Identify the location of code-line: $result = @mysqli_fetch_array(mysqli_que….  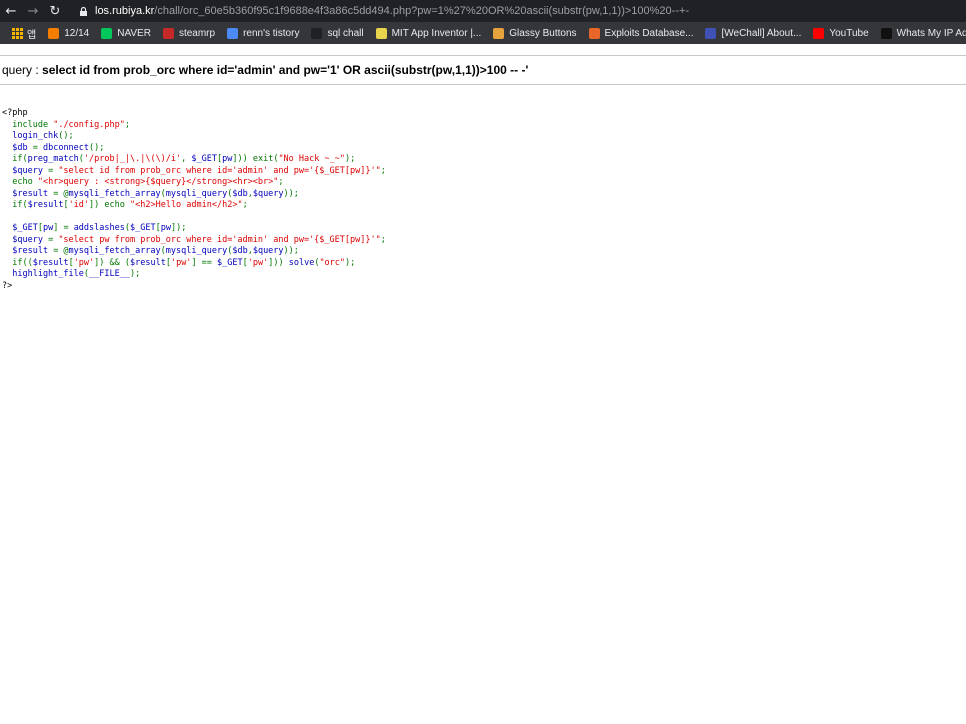
(482, 195).